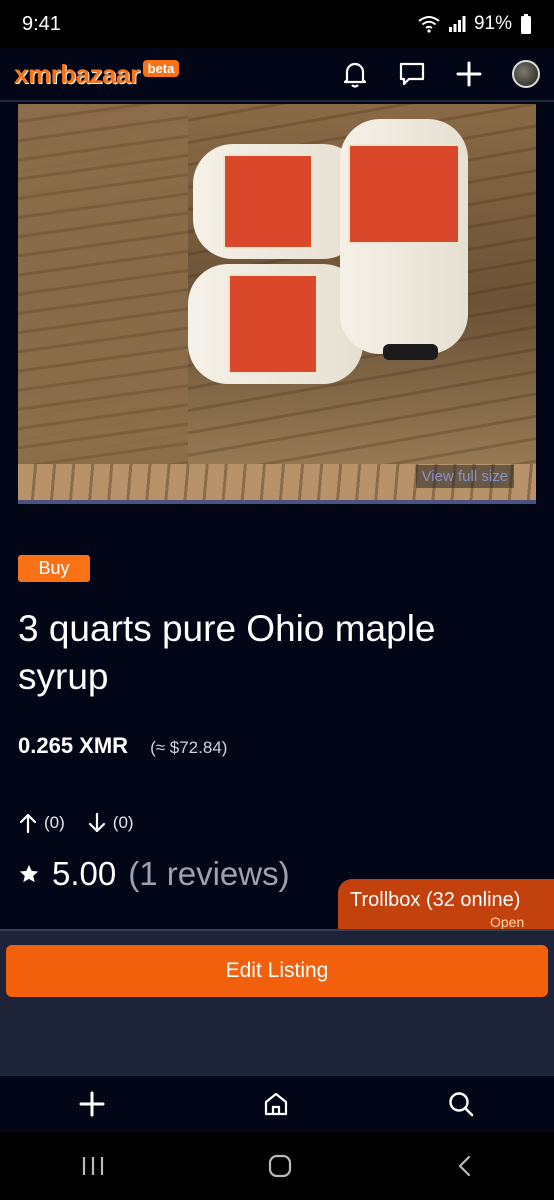 The height and width of the screenshot is (1200, 554). What do you see at coordinates (189, 747) in the screenshot?
I see `price-usd: (≈ $72.84)` at bounding box center [189, 747].